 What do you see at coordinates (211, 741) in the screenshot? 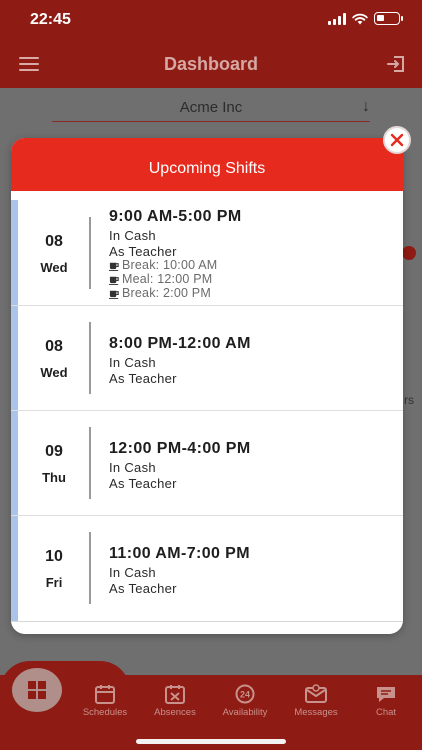
I see `home-indicator` at bounding box center [211, 741].